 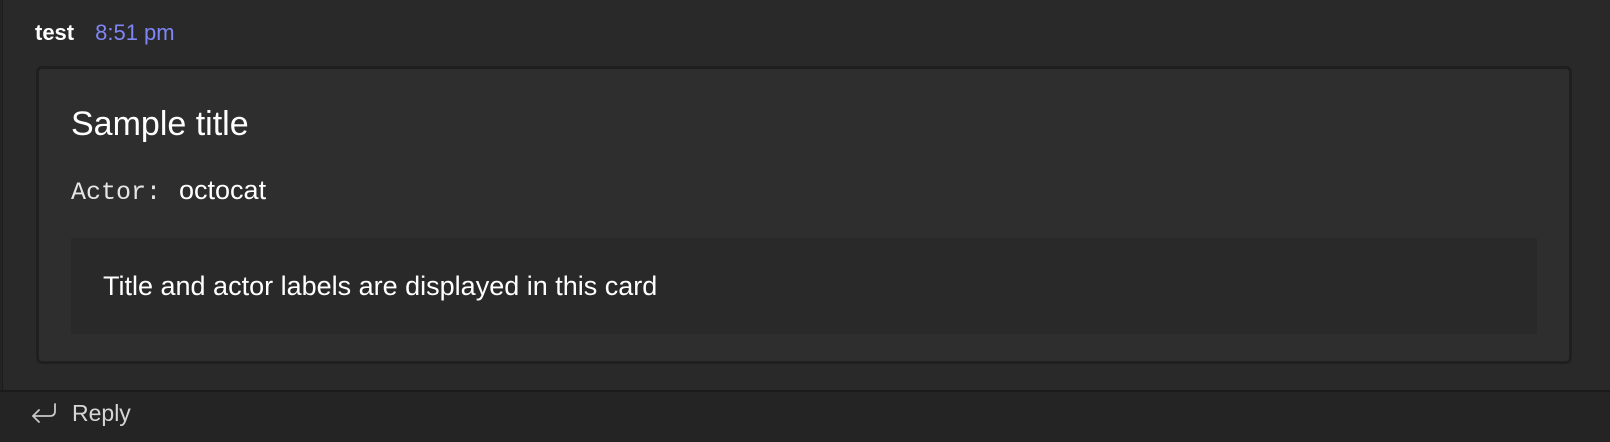 I want to click on reply-arrow-icon, so click(x=43, y=414).